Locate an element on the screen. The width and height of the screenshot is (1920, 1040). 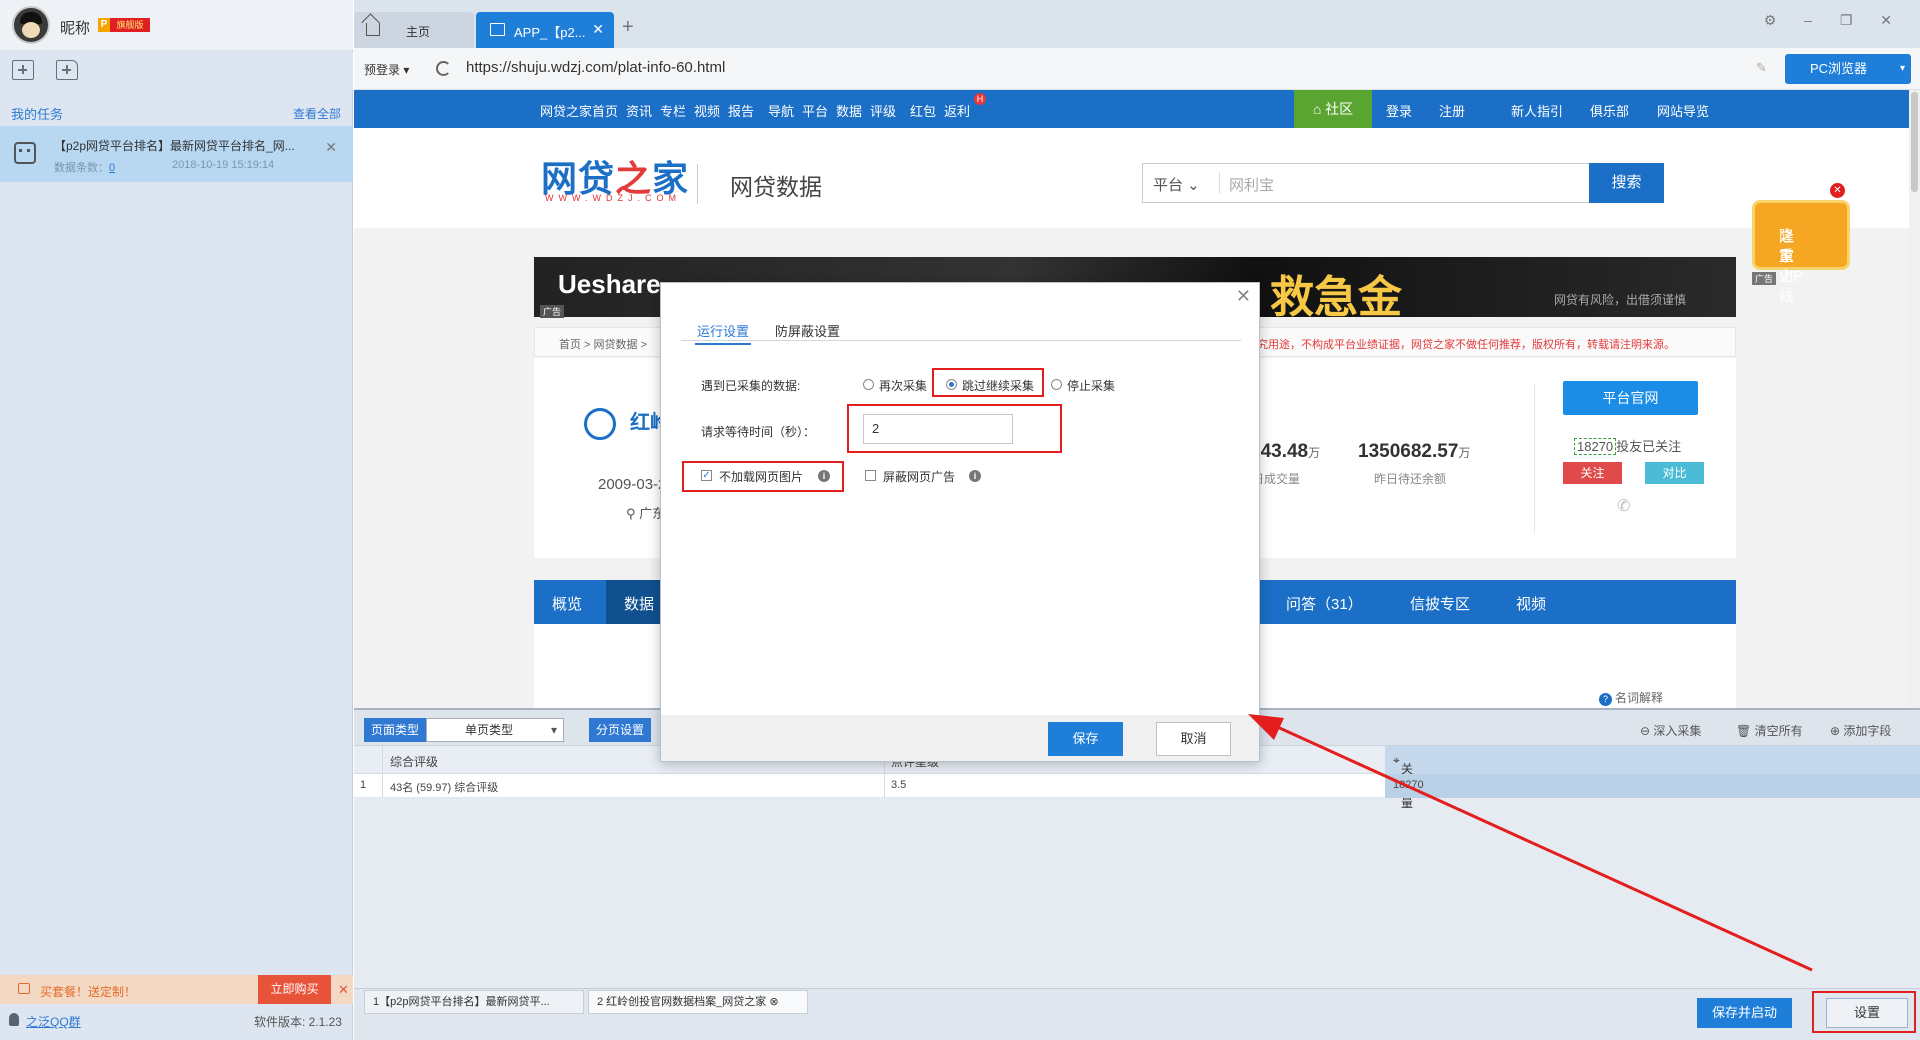
term-explanation-link: 名词解释 is located at coordinates (1631, 697).